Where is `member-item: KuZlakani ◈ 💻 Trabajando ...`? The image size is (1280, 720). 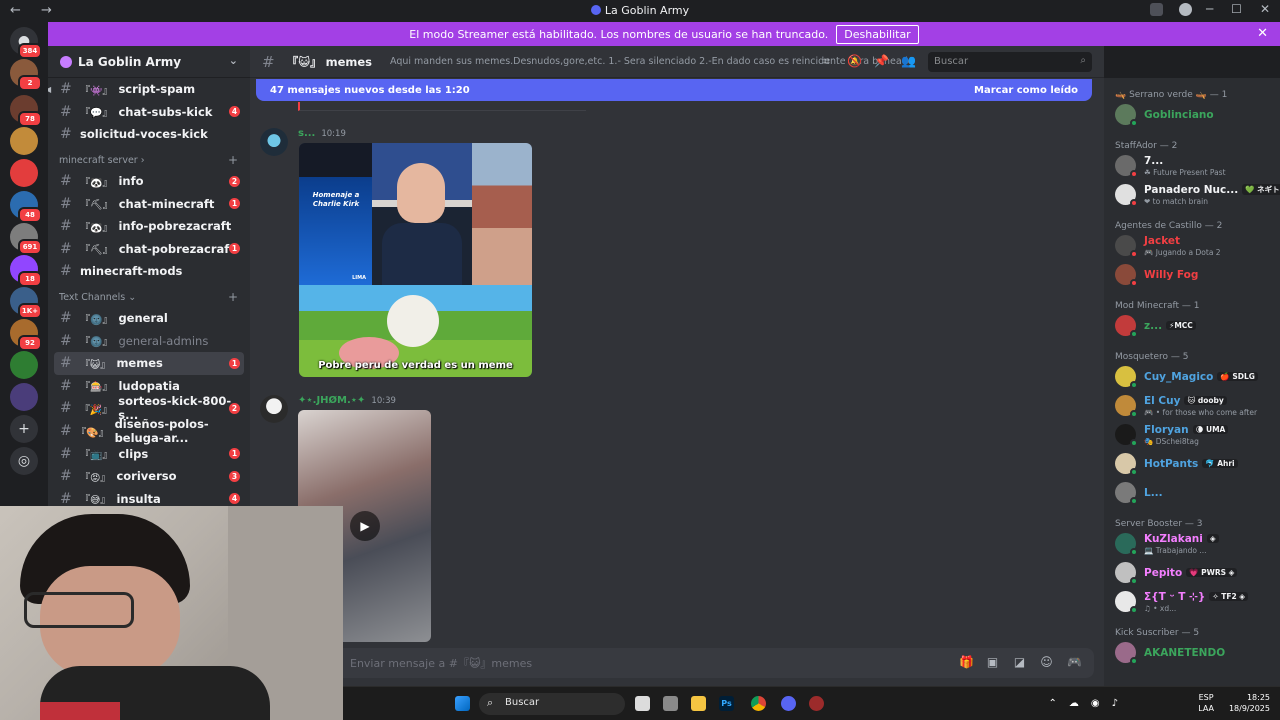 member-item: KuZlakani ◈ 💻 Trabajando ... is located at coordinates (1192, 543).